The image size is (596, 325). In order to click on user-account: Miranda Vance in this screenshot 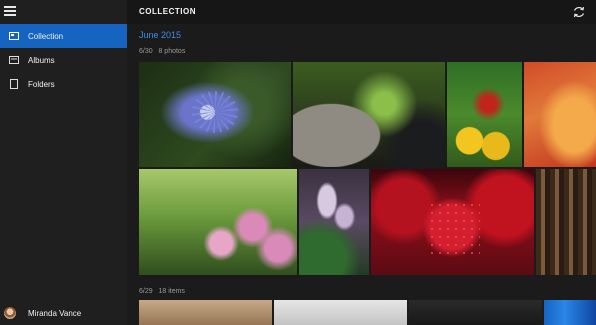, I will do `click(63, 313)`.